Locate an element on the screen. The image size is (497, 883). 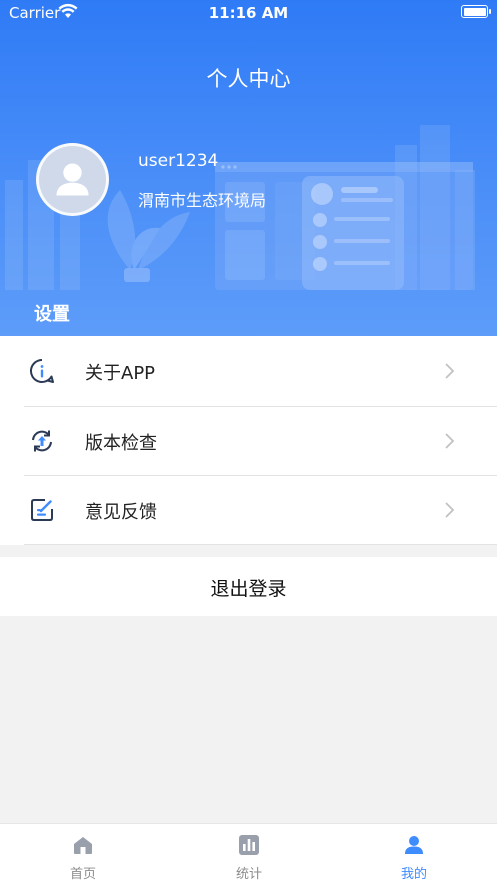
menu-item-version-check: 版本检查 is located at coordinates (248, 440).